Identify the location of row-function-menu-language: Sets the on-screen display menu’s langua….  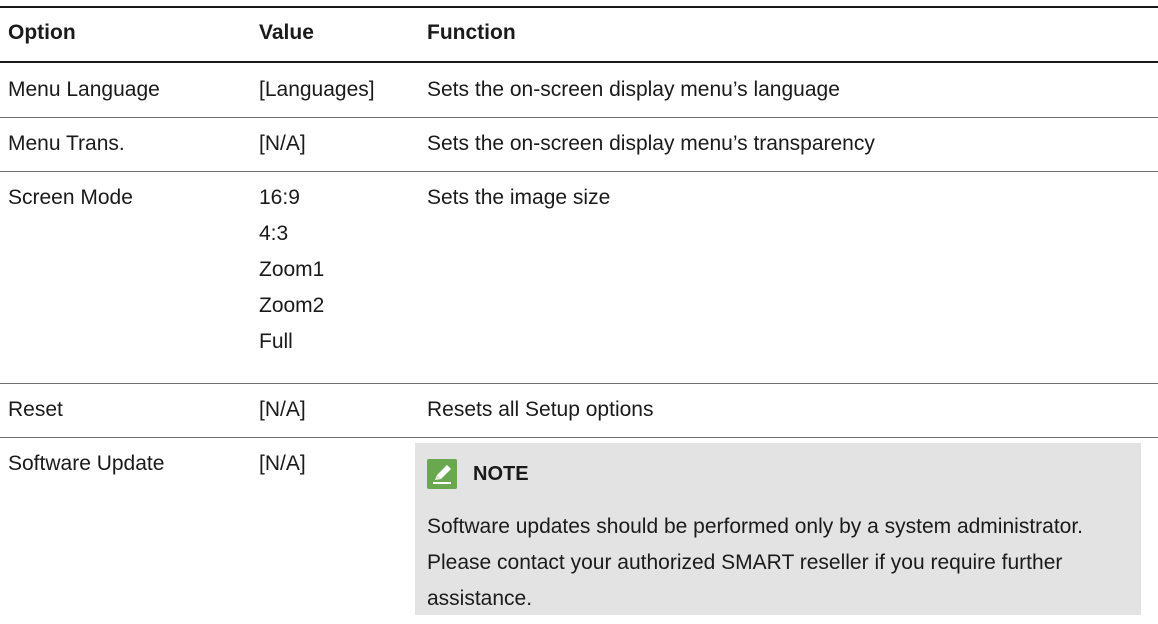
(633, 89).